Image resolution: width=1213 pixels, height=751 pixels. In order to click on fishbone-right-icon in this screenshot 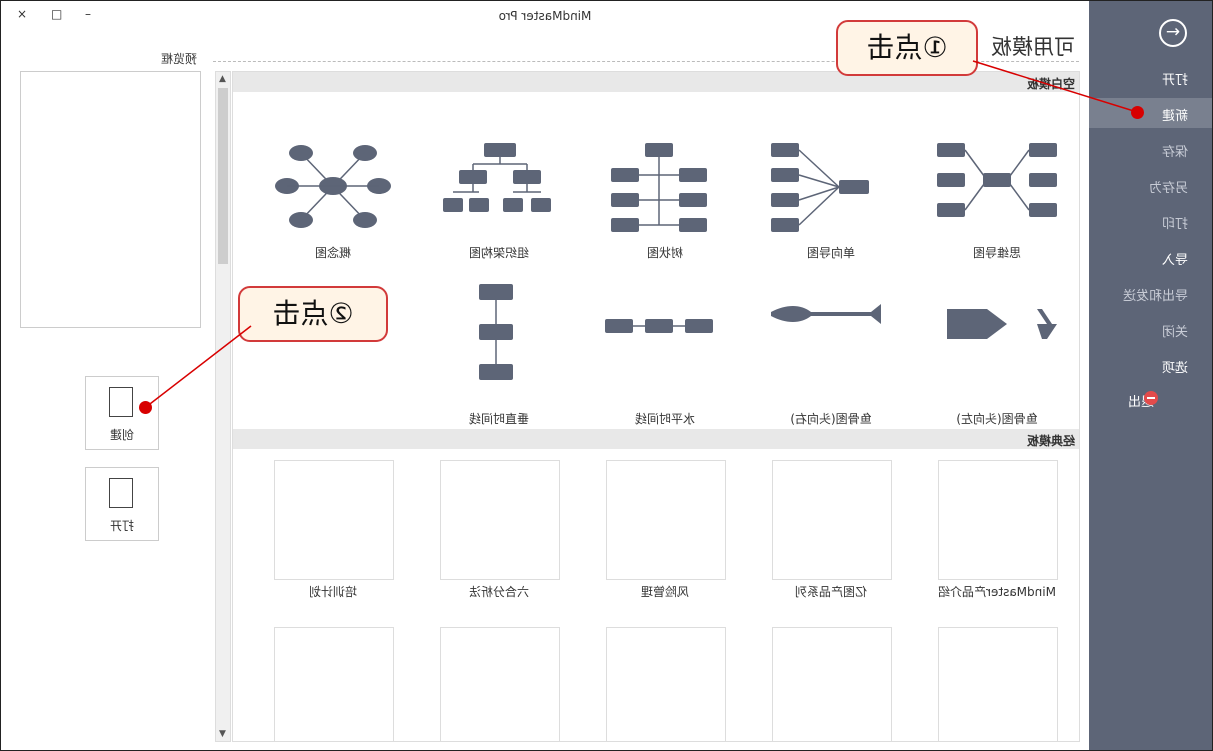, I will do `click(826, 314)`.